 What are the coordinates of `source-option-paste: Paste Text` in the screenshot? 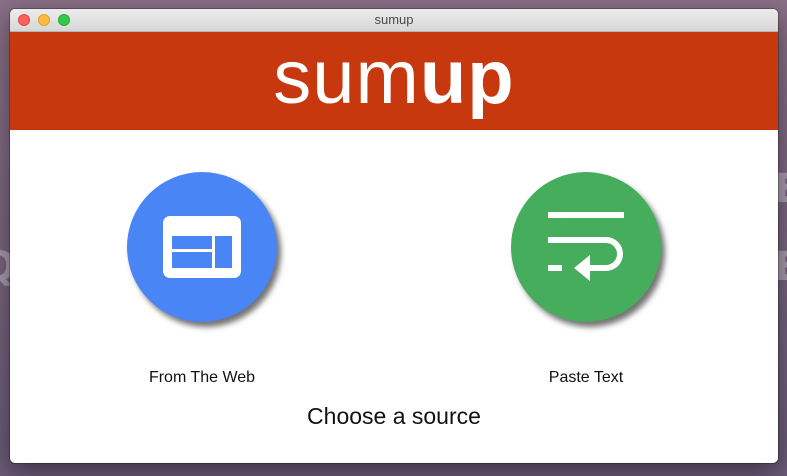 It's located at (586, 279).